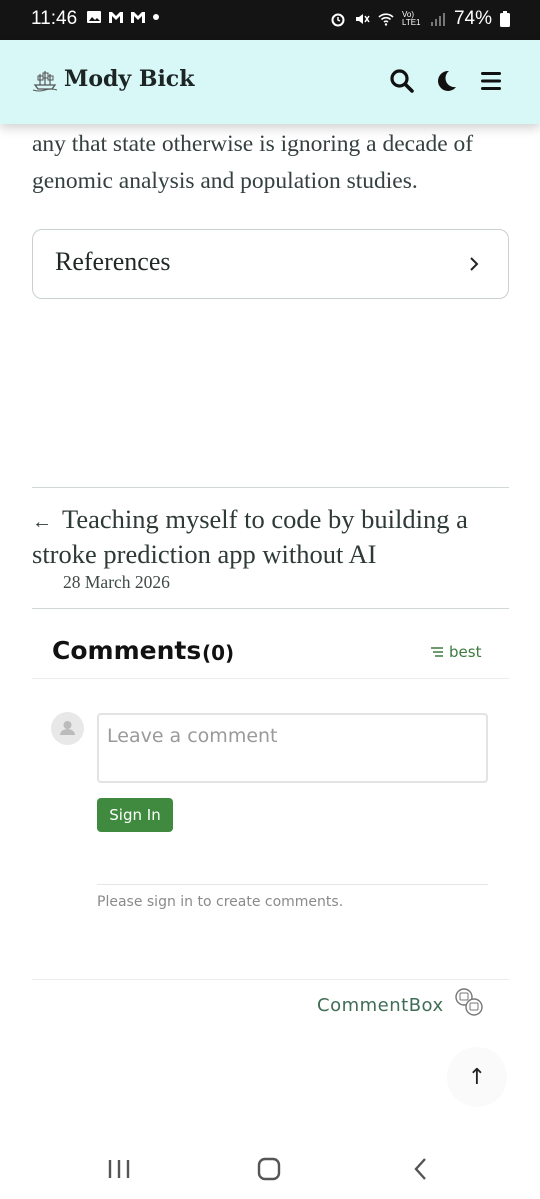  I want to click on comment-input: Leave a comment, so click(292, 748).